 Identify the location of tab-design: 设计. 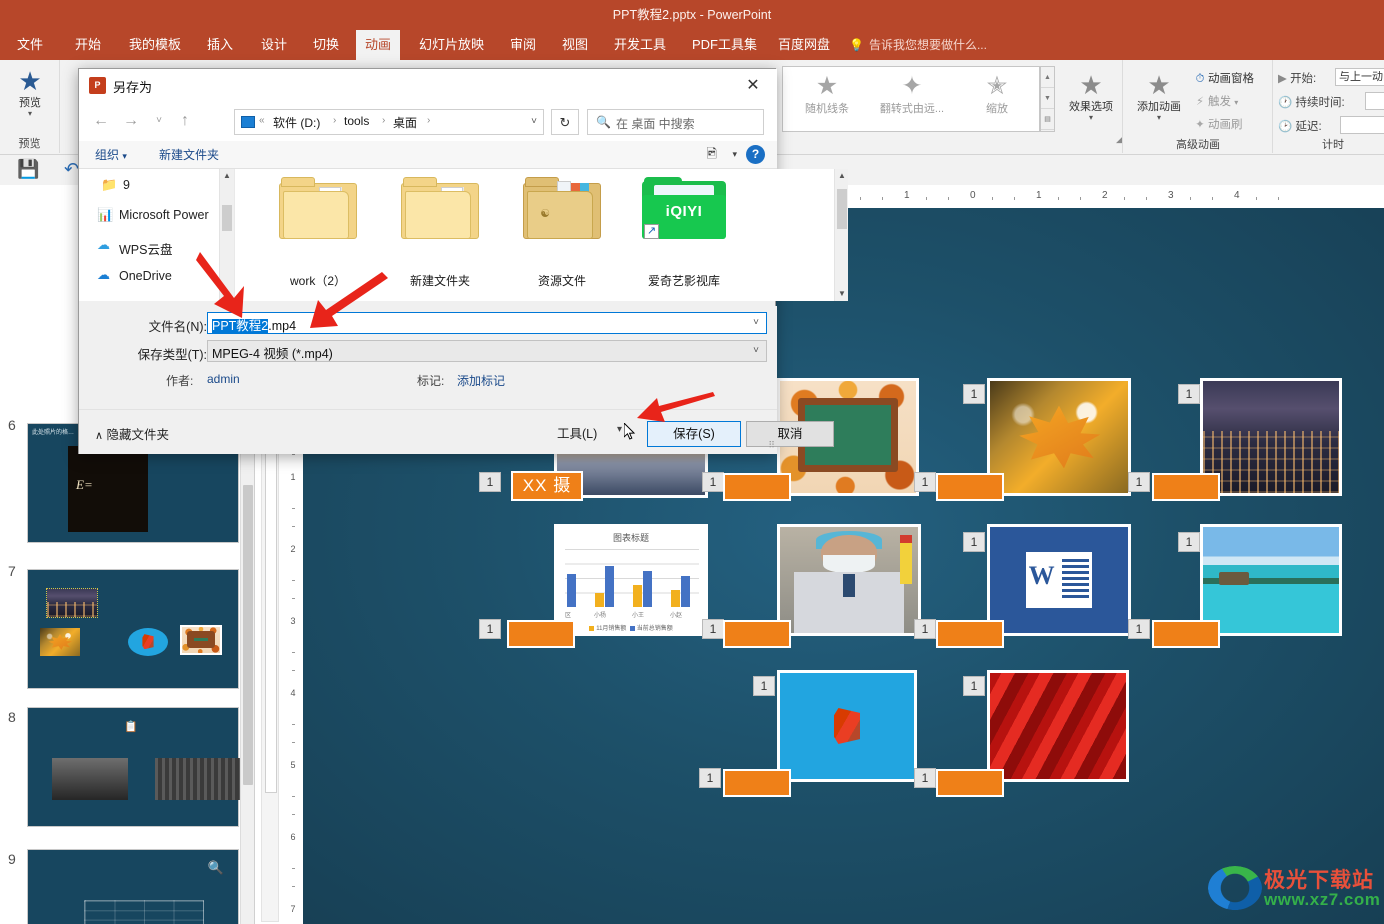
(274, 45).